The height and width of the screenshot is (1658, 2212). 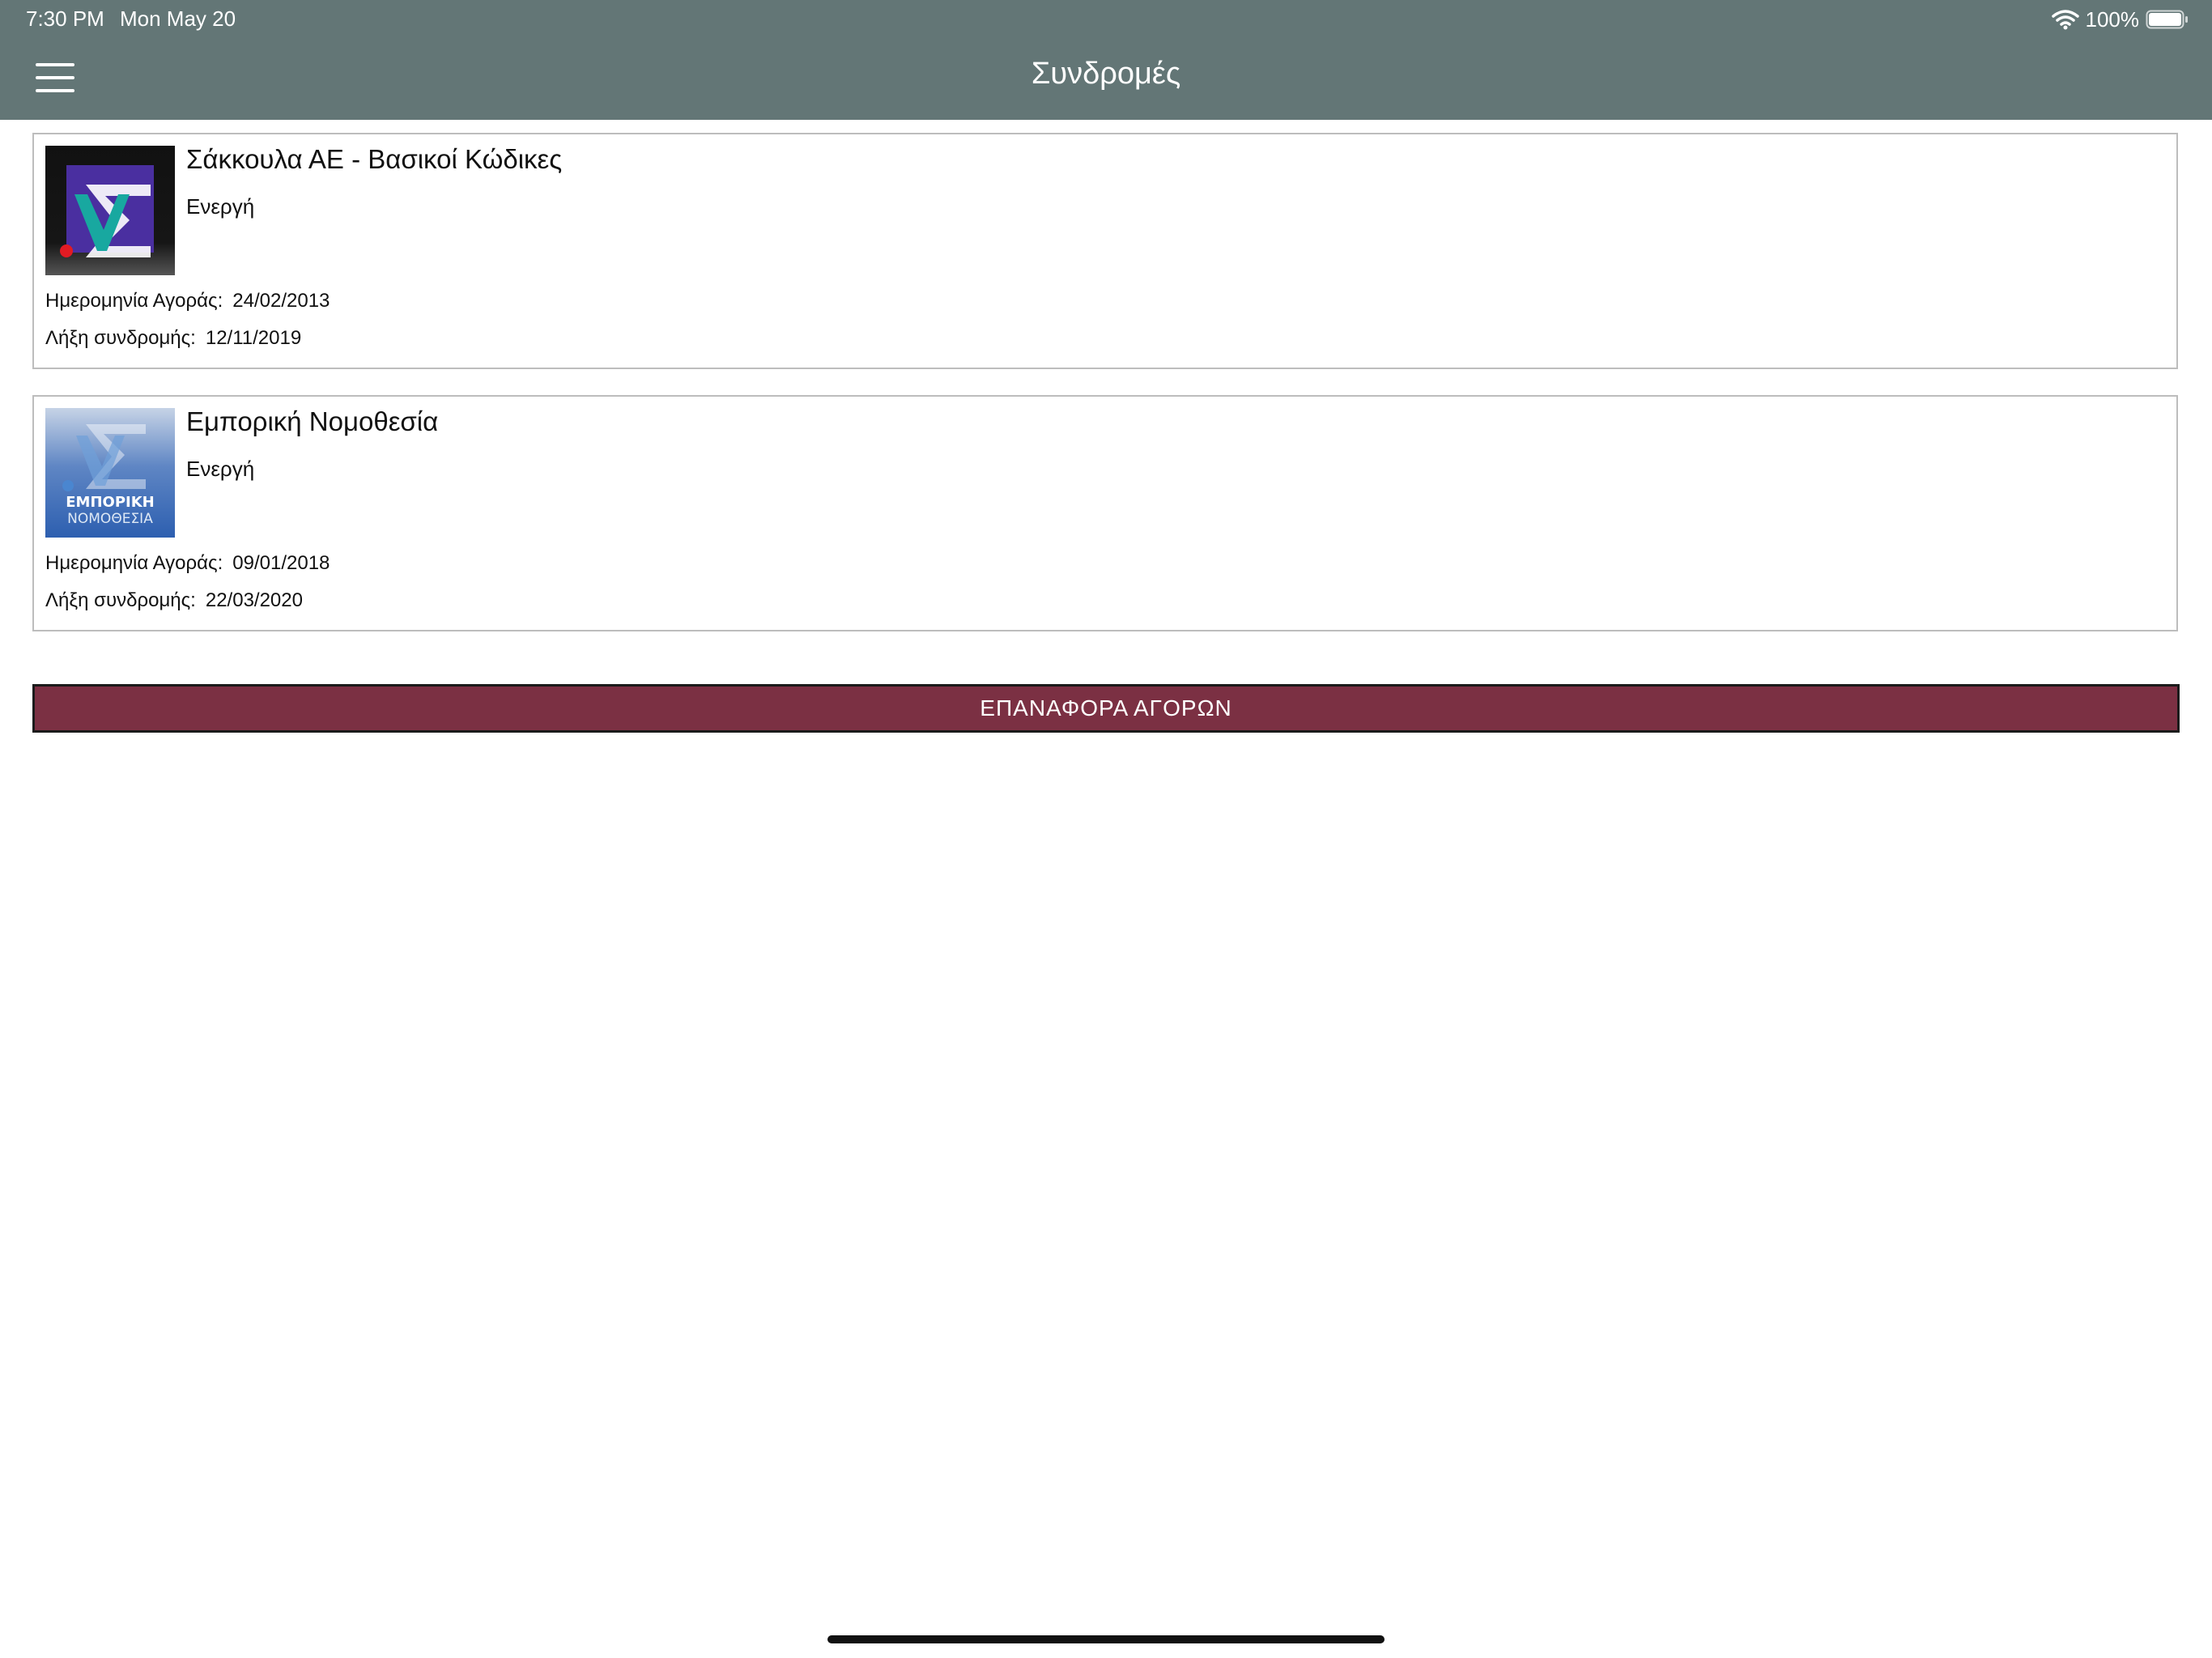 I want to click on logo-text-line1: ΕΜΠΟΡΙΚΗ, so click(x=110, y=502).